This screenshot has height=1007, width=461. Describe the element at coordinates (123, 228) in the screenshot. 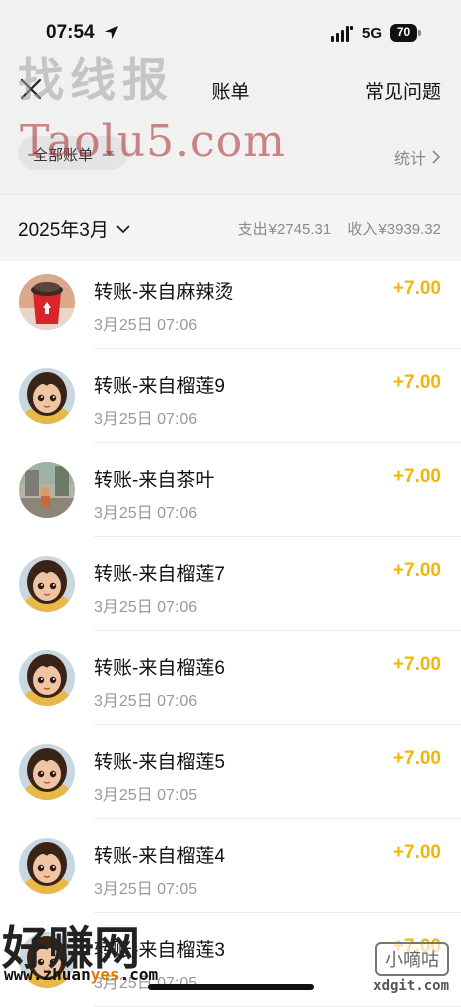

I see `chevron-down-icon` at that location.